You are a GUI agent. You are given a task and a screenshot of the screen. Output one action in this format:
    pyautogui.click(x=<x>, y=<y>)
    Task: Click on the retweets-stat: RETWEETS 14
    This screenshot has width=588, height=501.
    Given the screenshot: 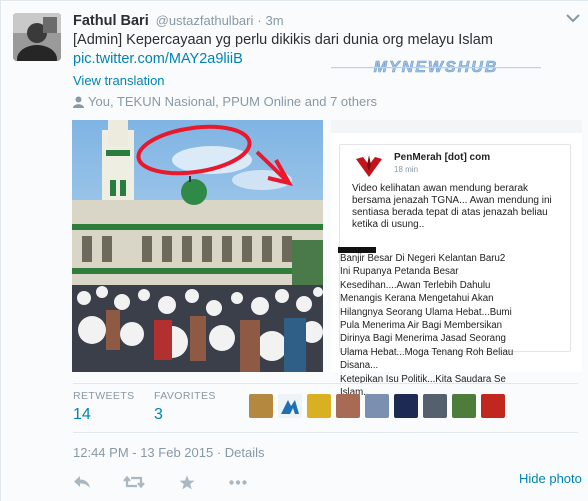 What is the action you would take?
    pyautogui.click(x=104, y=407)
    